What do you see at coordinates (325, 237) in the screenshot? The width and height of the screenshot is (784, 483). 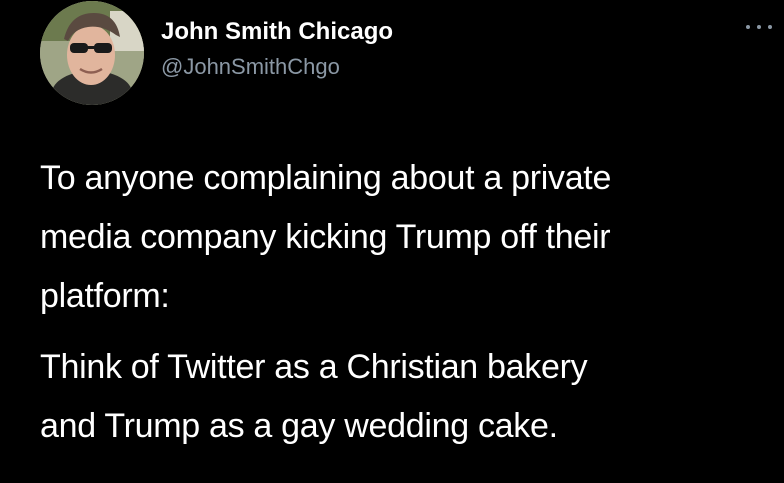 I see `tweet-text-line: media company kicking Trump off their` at bounding box center [325, 237].